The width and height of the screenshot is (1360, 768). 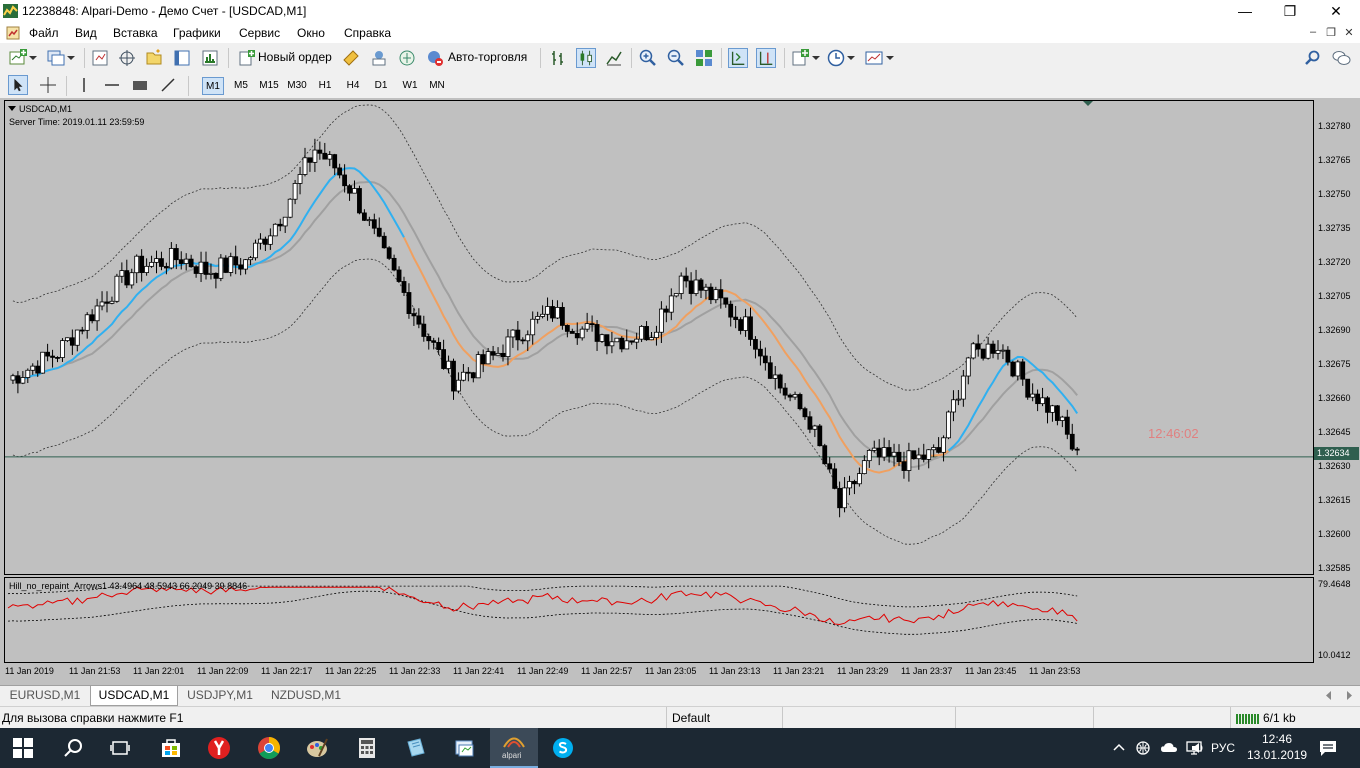 I want to click on tab-nzdusd: NZDUSD,M1, so click(x=306, y=695).